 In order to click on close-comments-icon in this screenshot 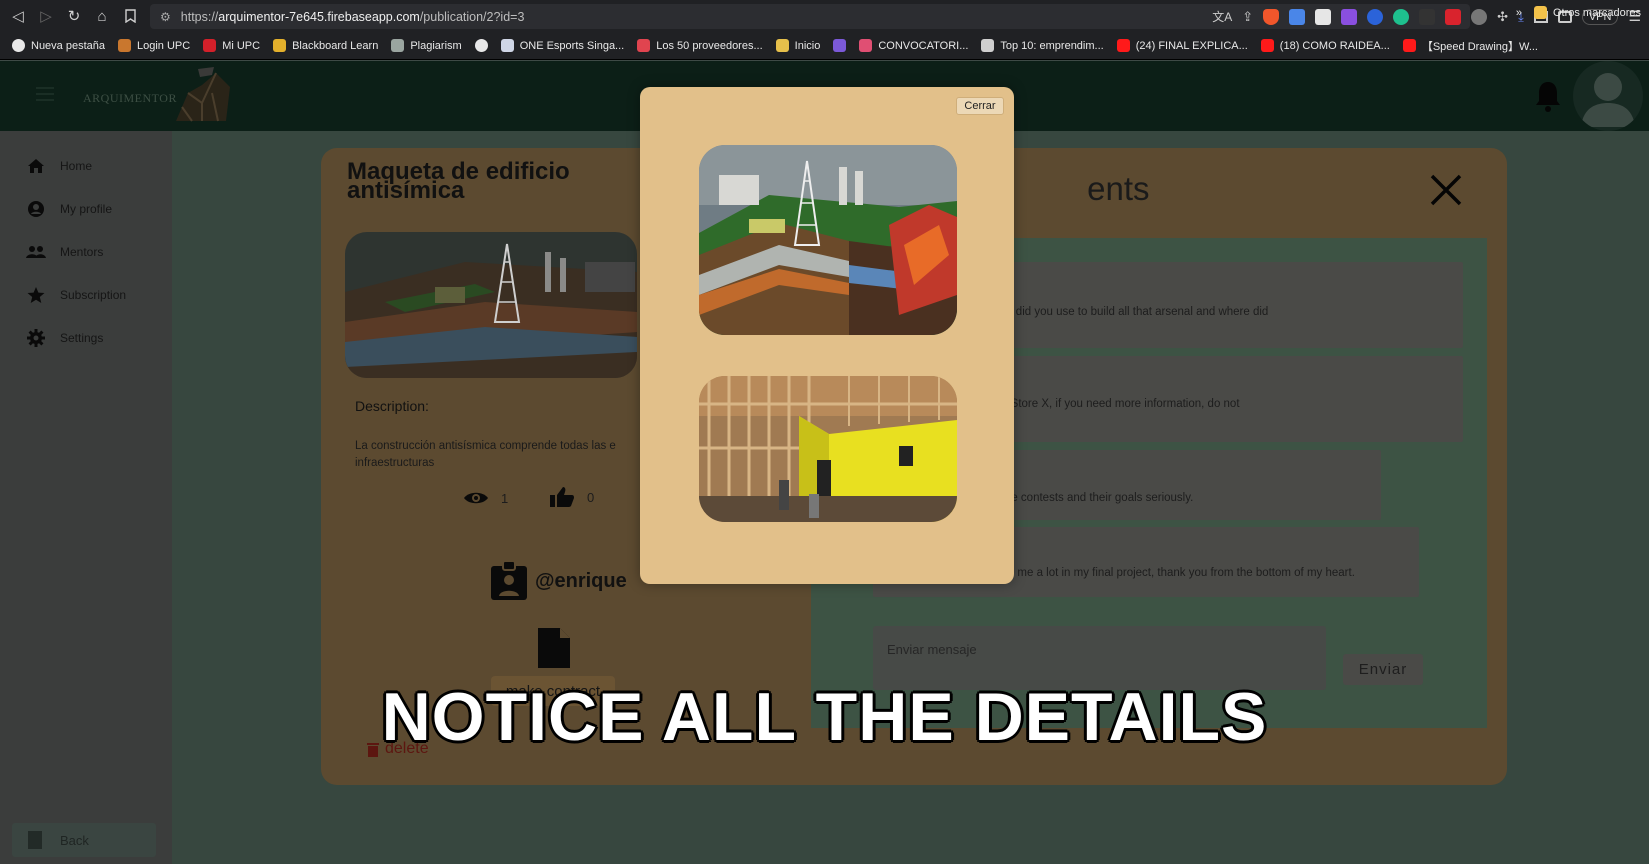, I will do `click(1446, 190)`.